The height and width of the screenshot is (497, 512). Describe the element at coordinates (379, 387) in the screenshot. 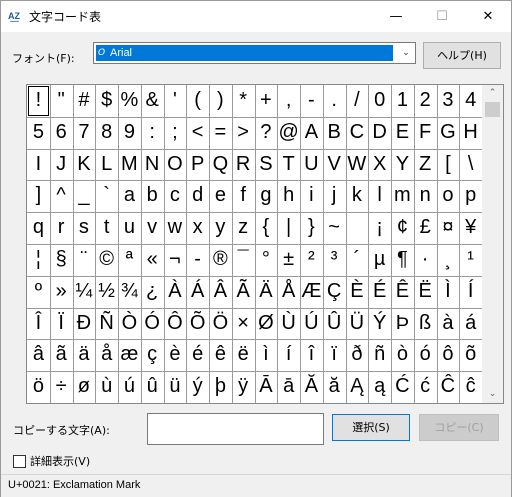

I see `char-cell: ą` at that location.